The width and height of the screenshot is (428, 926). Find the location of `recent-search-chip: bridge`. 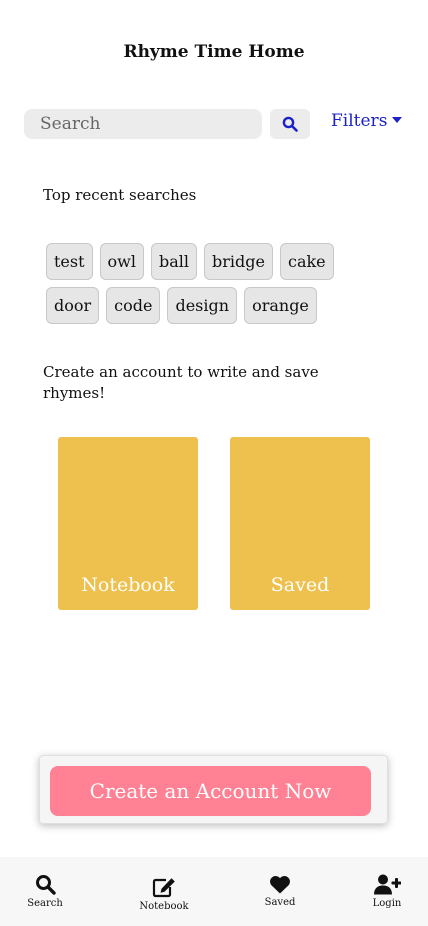

recent-search-chip: bridge is located at coordinates (238, 261).